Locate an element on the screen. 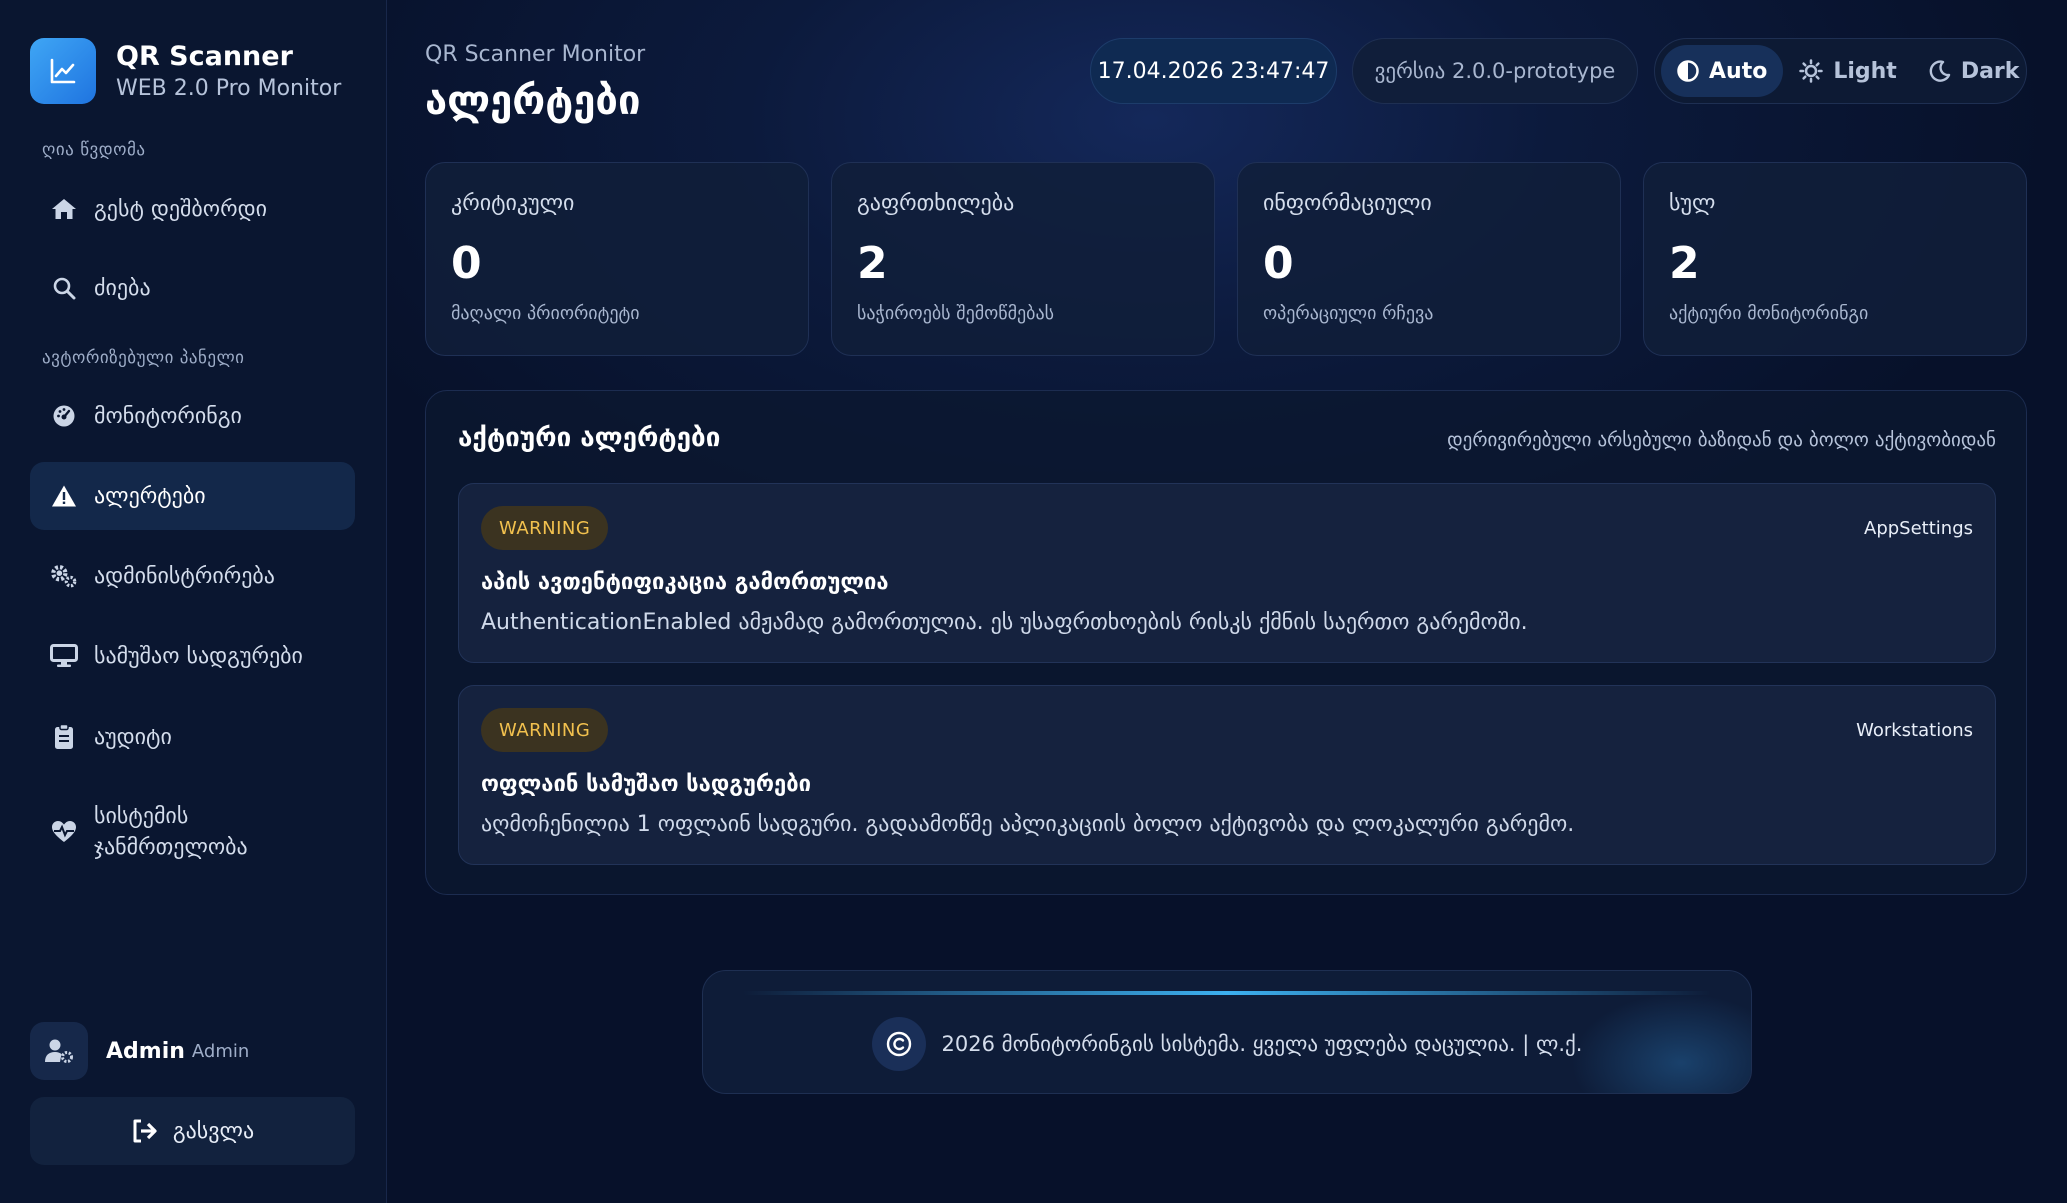 Image resolution: width=2067 pixels, height=1203 pixels. theme-dark-button: Dark is located at coordinates (1974, 71).